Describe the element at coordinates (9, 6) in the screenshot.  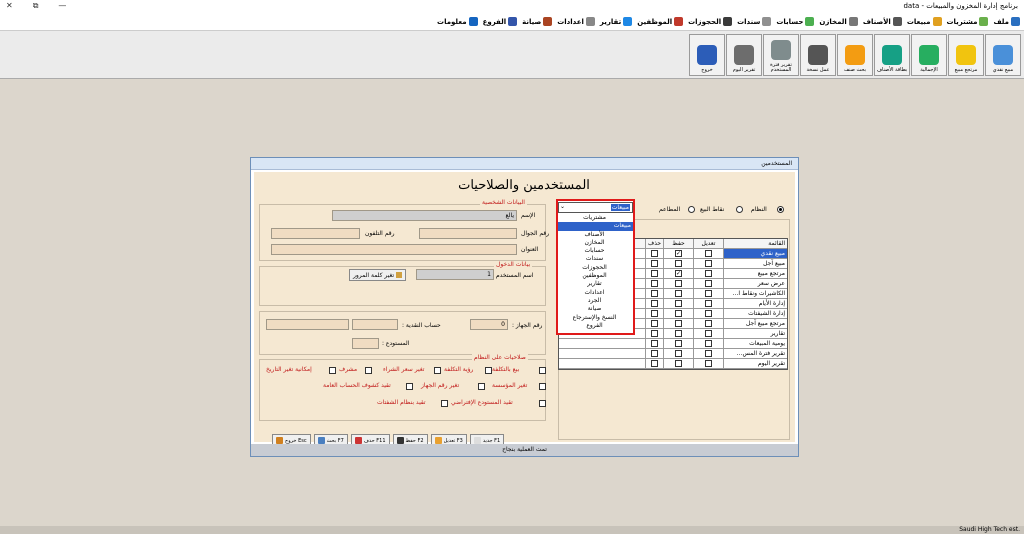
I see `close-icon: ✕` at that location.